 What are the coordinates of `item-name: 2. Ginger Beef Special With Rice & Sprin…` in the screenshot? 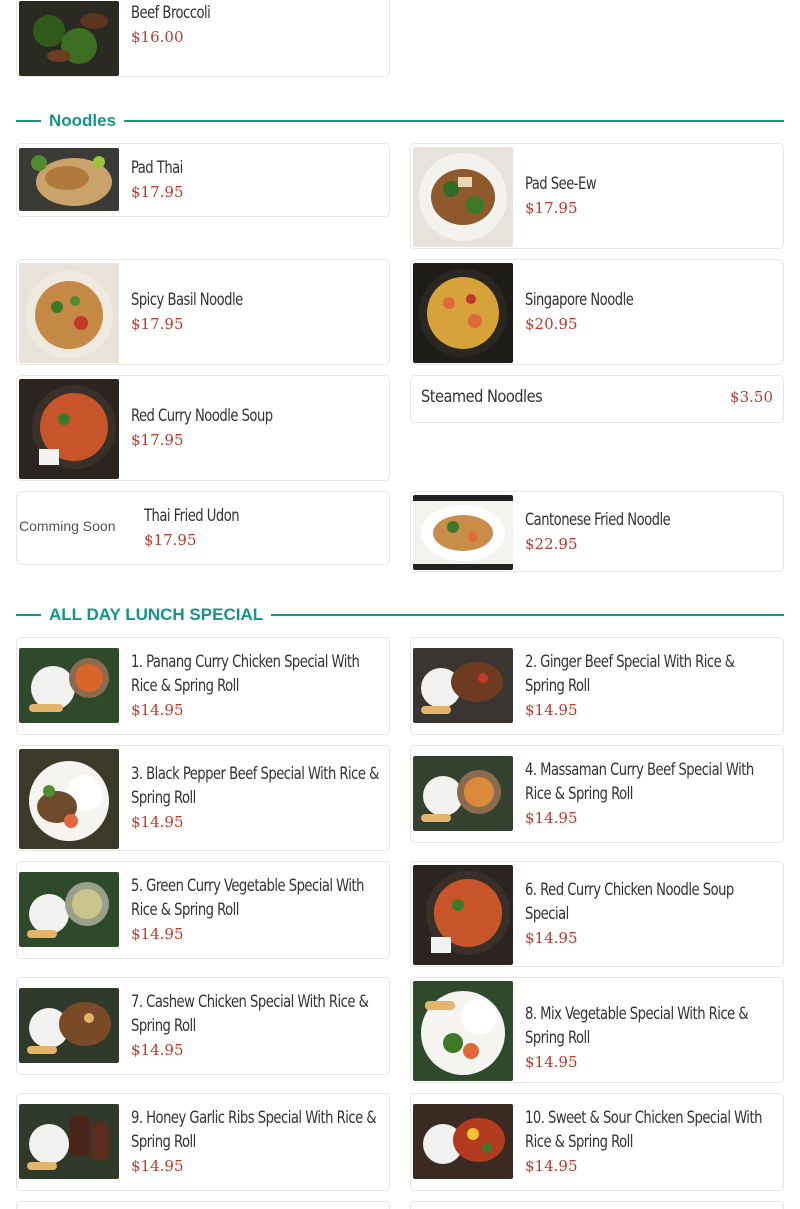 It's located at (630, 674).